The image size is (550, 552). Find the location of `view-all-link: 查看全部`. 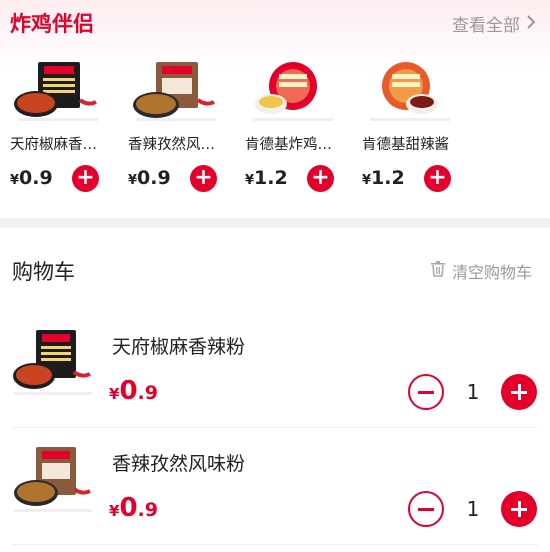

view-all-link: 查看全部 is located at coordinates (494, 23).